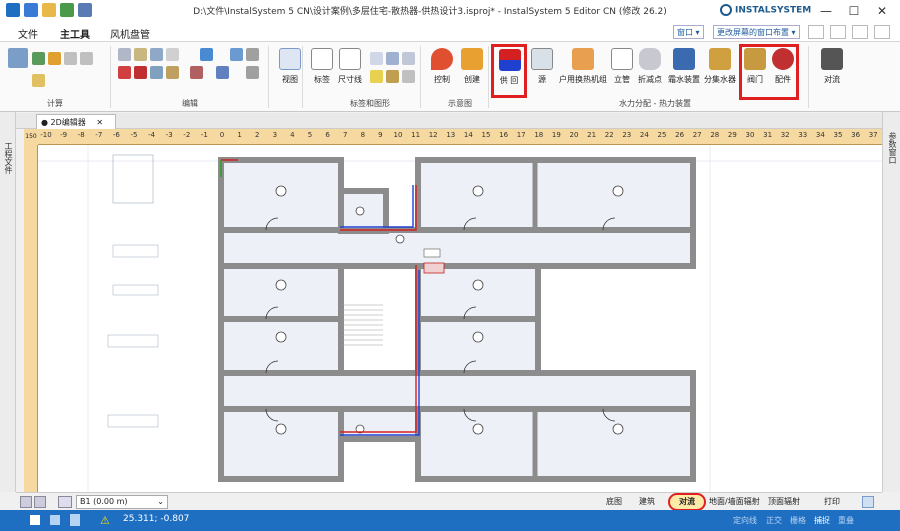 This screenshot has height=531, width=900. I want to click on reducer-icon, so click(650, 59).